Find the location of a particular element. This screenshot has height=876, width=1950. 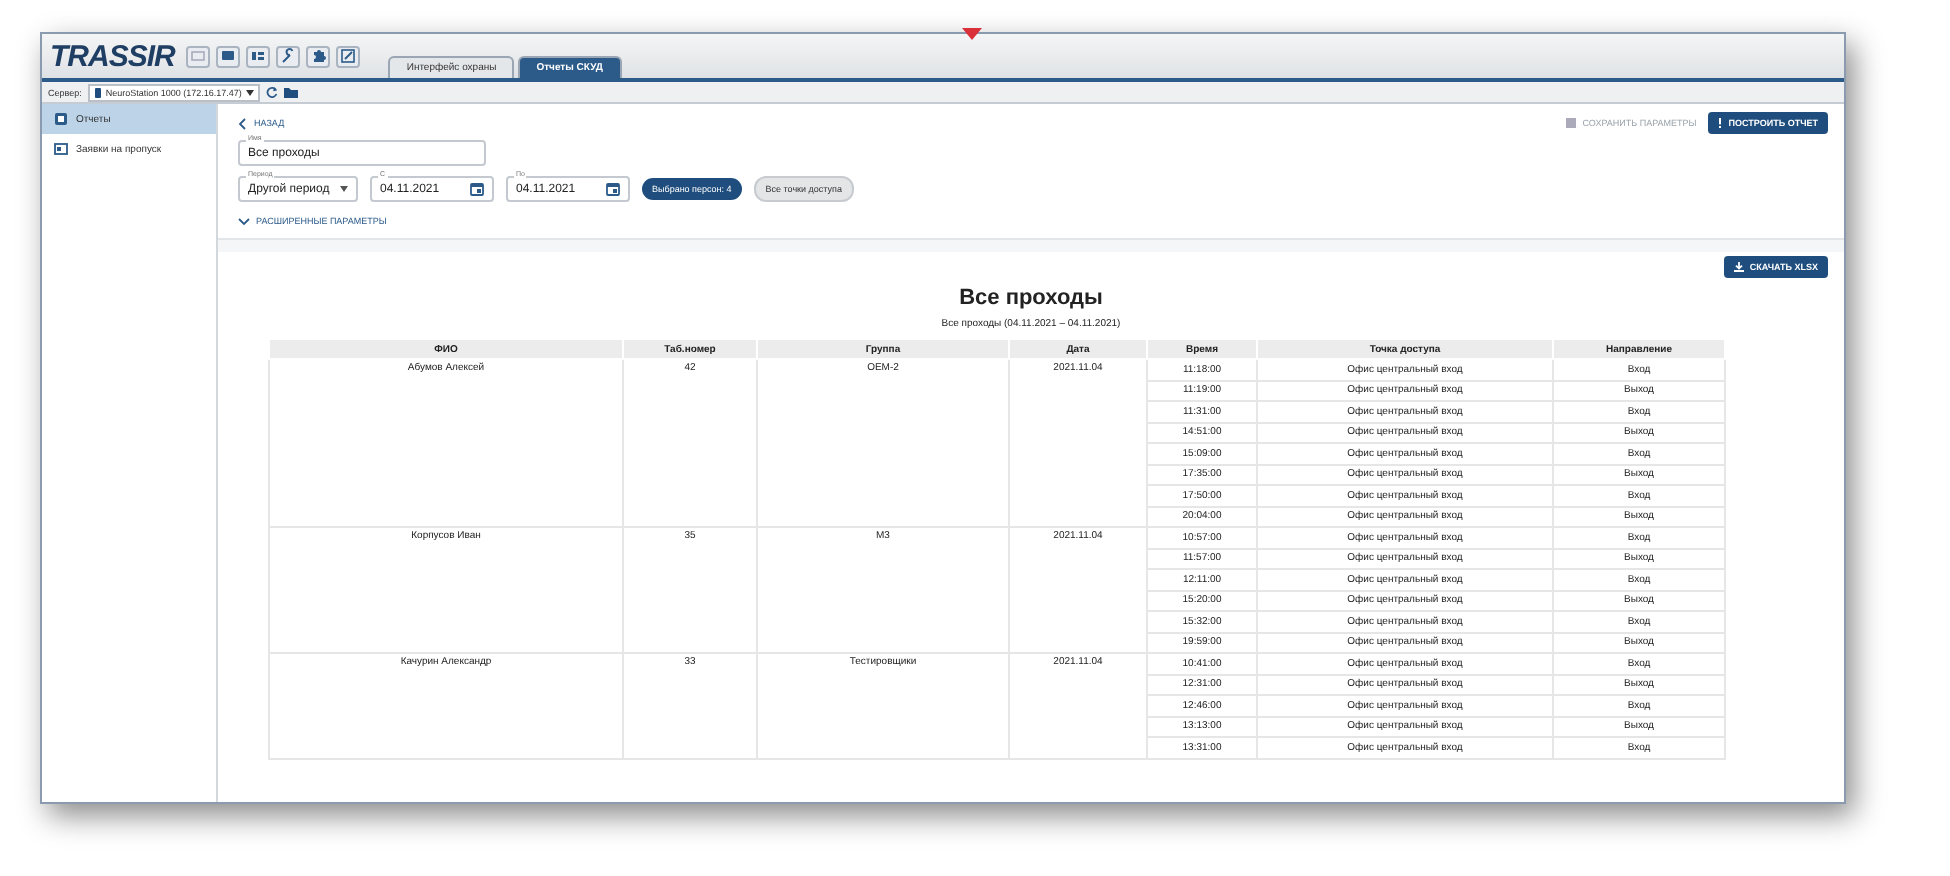

folder-icon is located at coordinates (290, 92).